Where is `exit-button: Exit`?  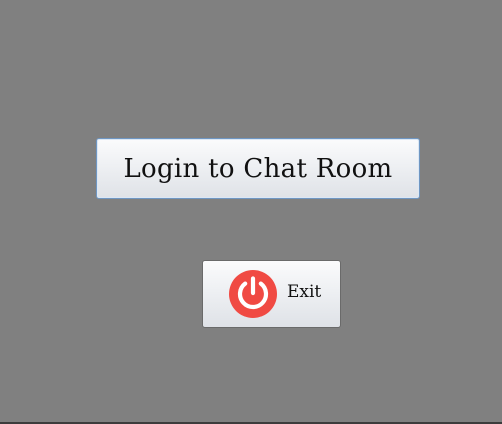
exit-button: Exit is located at coordinates (271, 294).